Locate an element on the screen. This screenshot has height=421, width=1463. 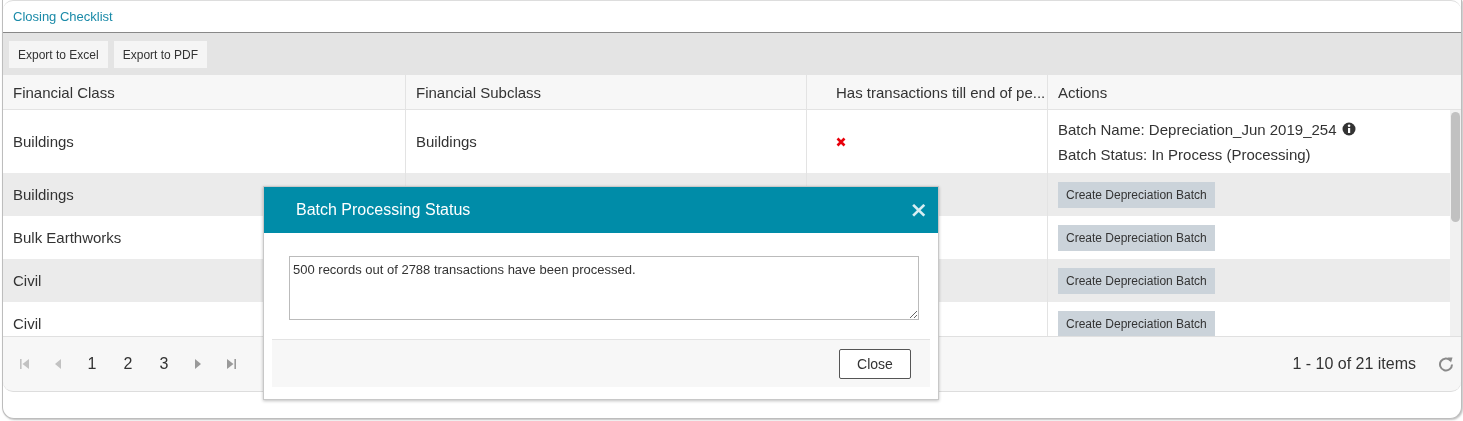
dialog-title: Batch Processing Status is located at coordinates (384, 210).